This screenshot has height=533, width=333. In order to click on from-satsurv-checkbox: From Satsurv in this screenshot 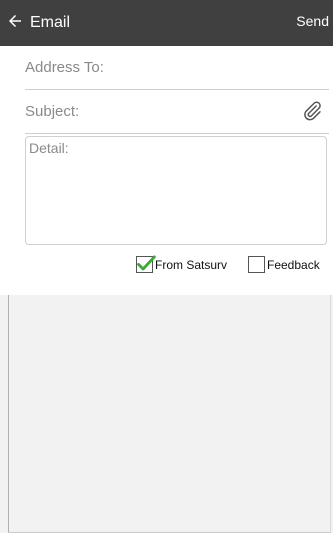, I will do `click(182, 264)`.